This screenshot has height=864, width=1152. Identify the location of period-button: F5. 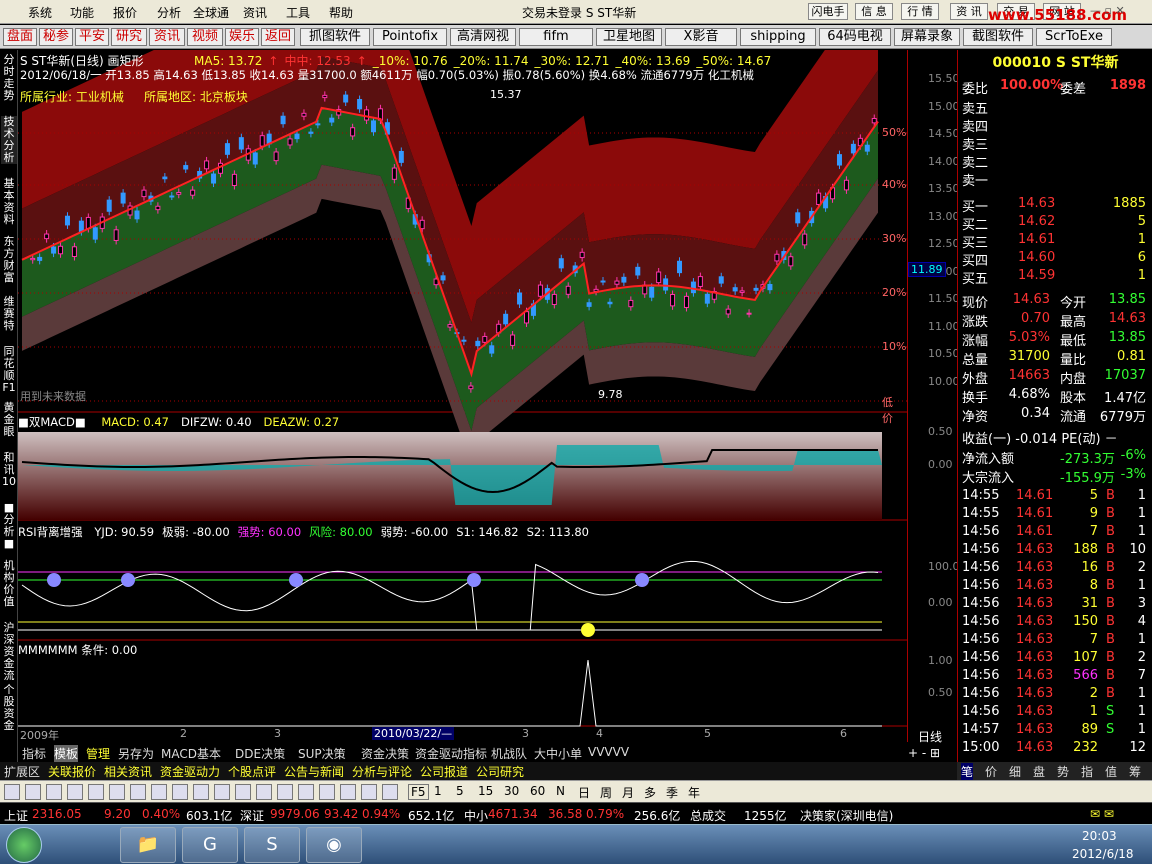
(418, 792).